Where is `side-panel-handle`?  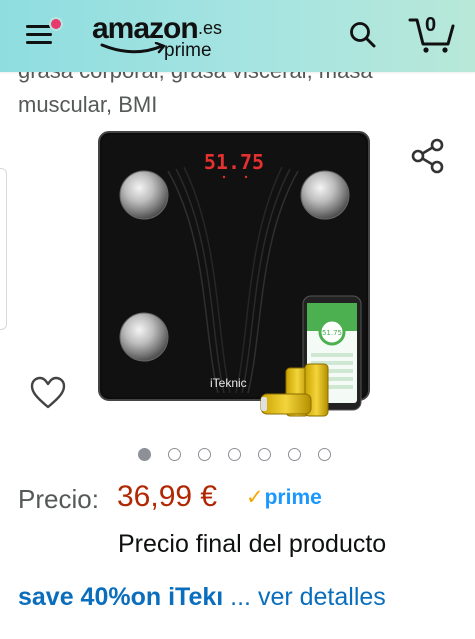
side-panel-handle is located at coordinates (3, 249).